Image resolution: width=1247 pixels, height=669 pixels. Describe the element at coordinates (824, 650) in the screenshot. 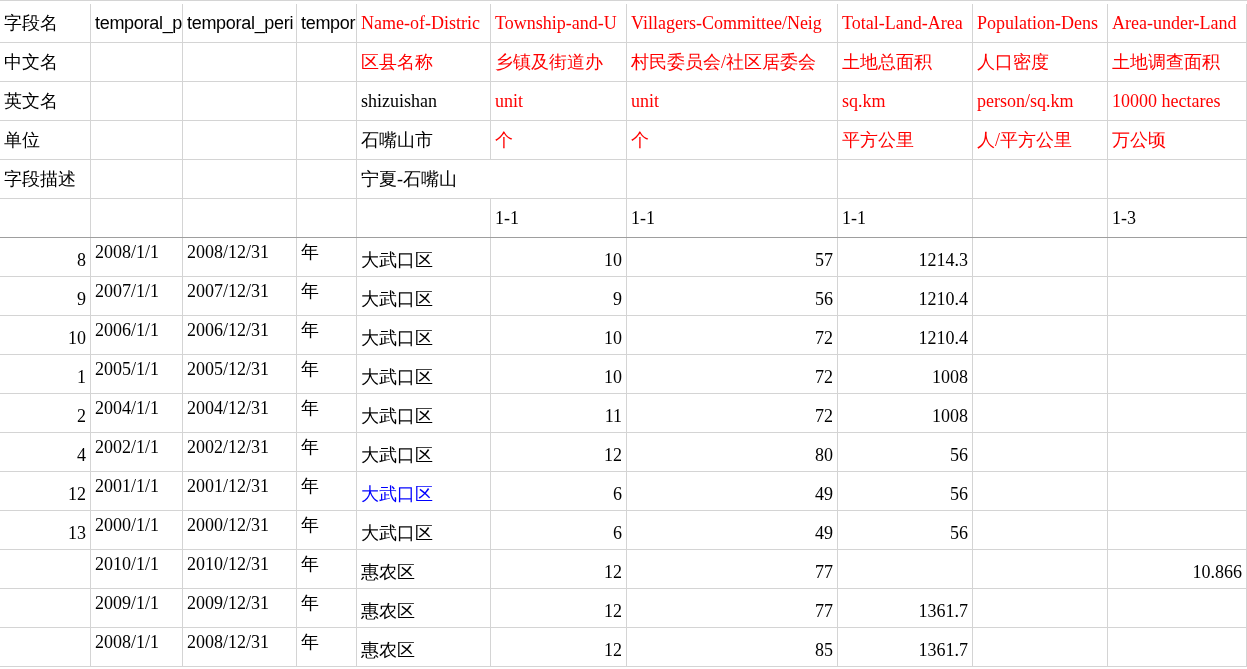

I see `cell-text: 85` at that location.